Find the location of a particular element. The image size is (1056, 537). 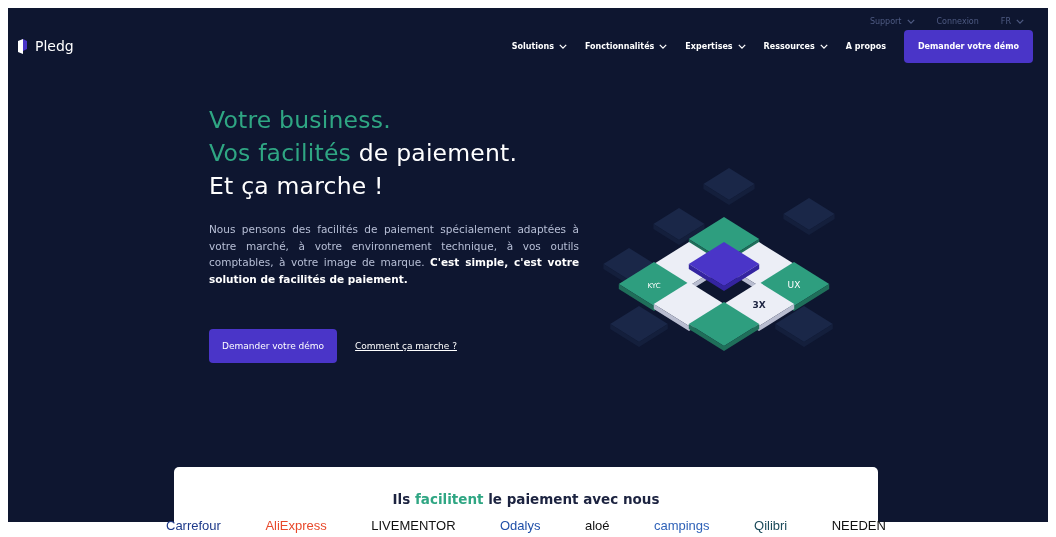

partner-logo: aloé is located at coordinates (597, 526).